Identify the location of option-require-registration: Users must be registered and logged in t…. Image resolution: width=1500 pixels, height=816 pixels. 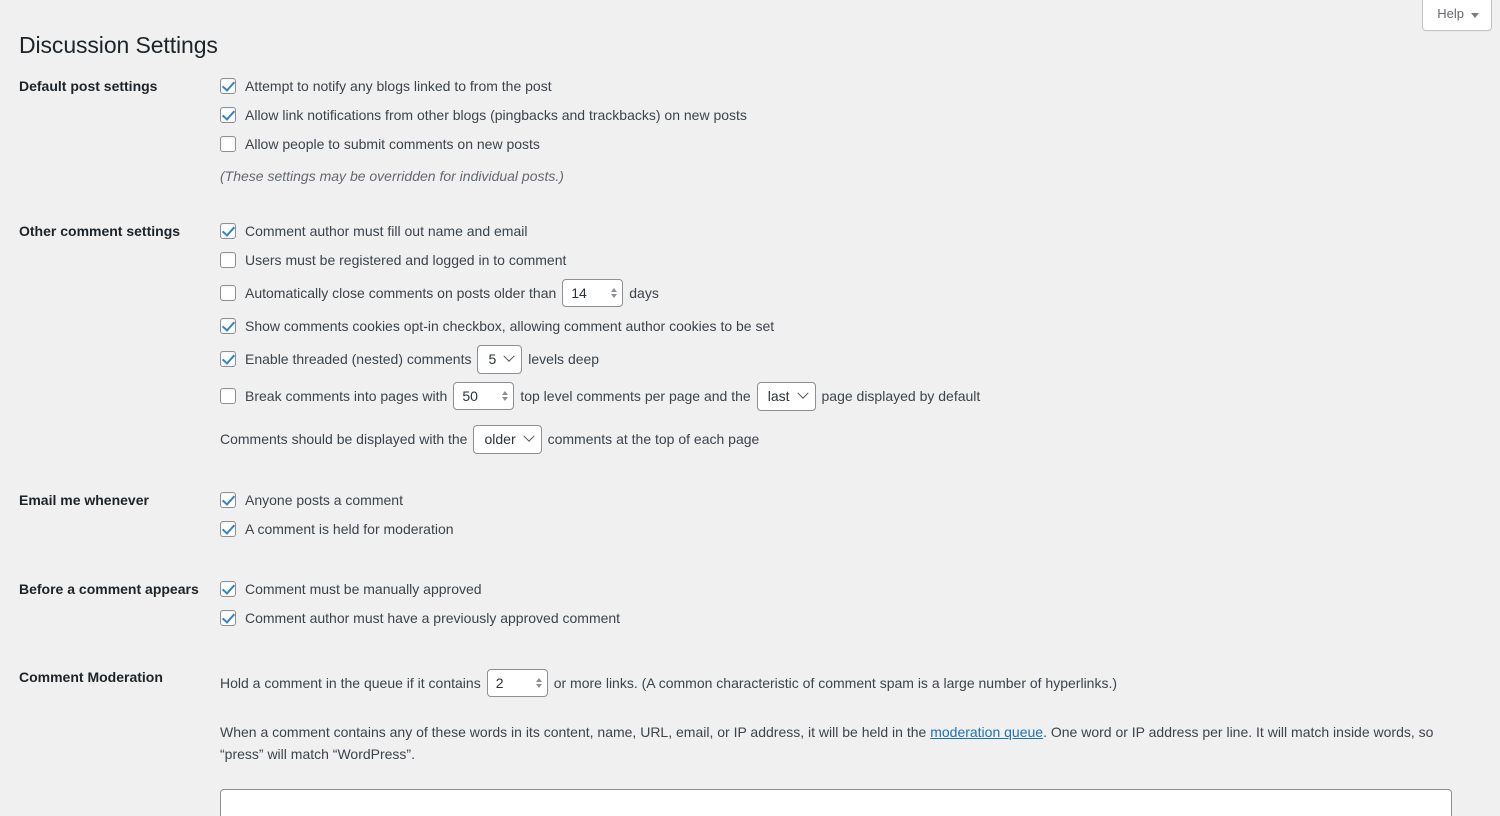
(845, 260).